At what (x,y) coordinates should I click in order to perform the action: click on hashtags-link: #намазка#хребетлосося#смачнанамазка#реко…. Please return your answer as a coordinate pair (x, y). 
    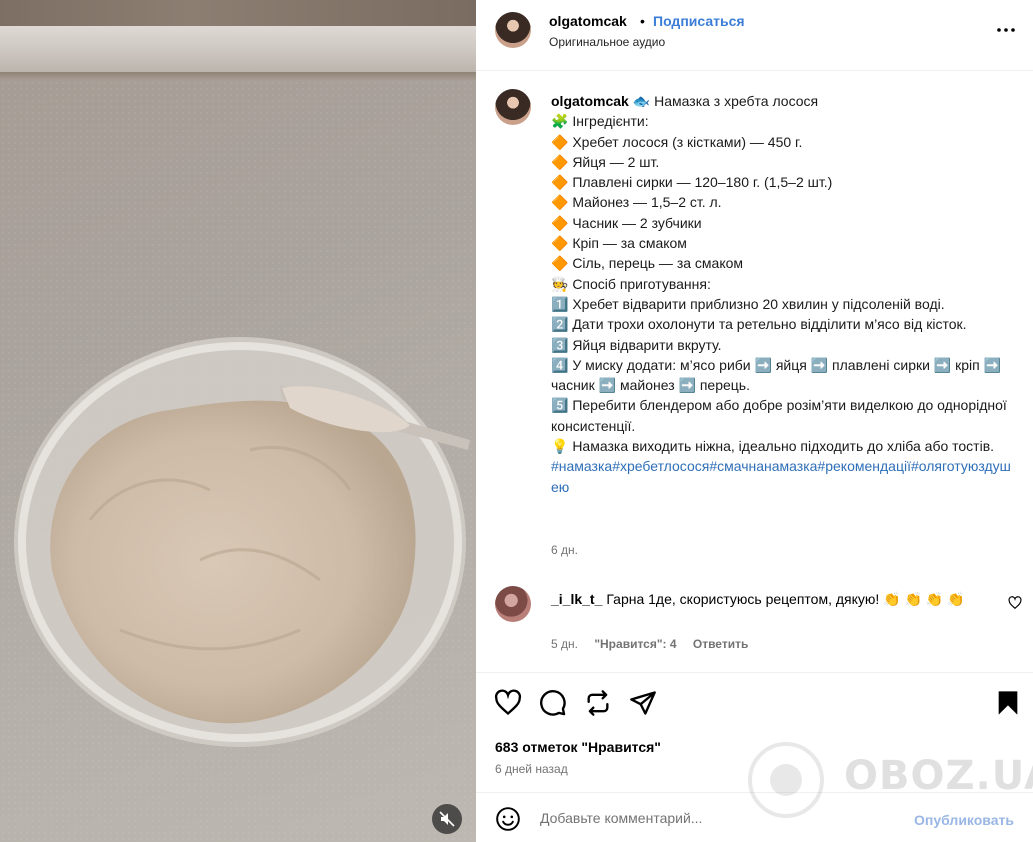
    Looking at the image, I should click on (783, 476).